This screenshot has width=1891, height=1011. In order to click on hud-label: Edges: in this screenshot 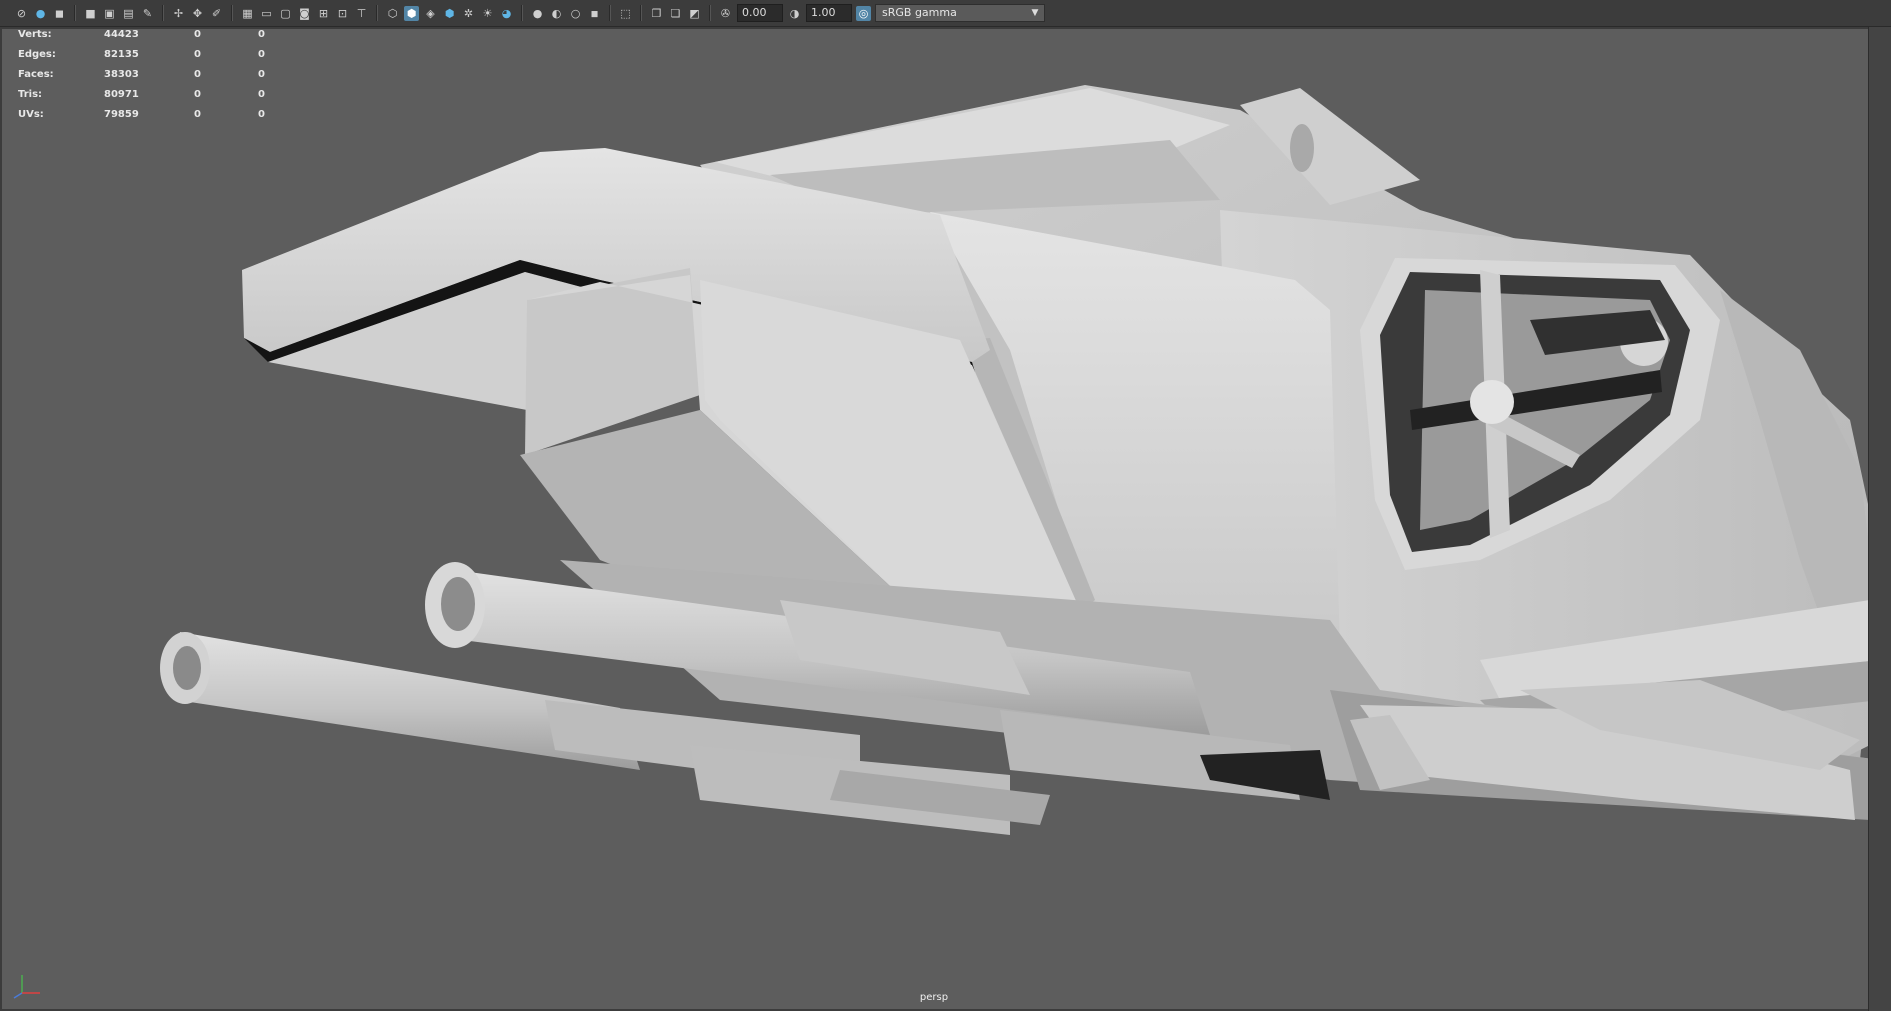, I will do `click(37, 54)`.